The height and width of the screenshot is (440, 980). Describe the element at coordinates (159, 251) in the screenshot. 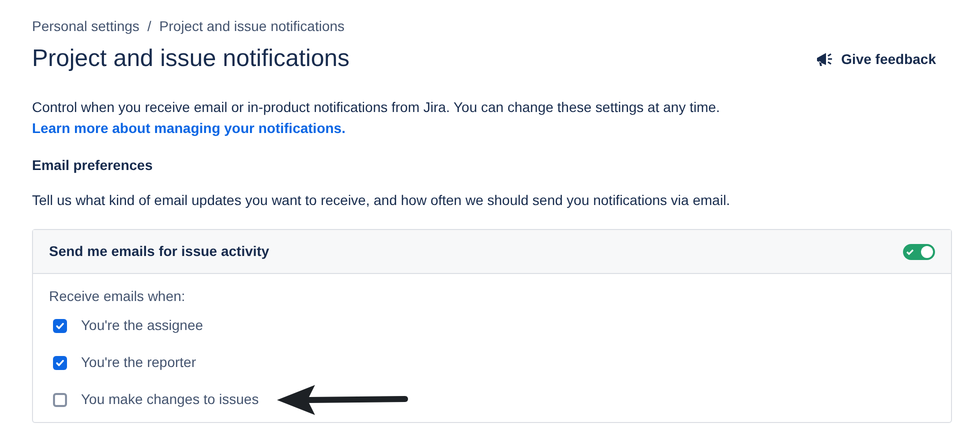

I see `card-title: Send me emails for issue activity` at that location.